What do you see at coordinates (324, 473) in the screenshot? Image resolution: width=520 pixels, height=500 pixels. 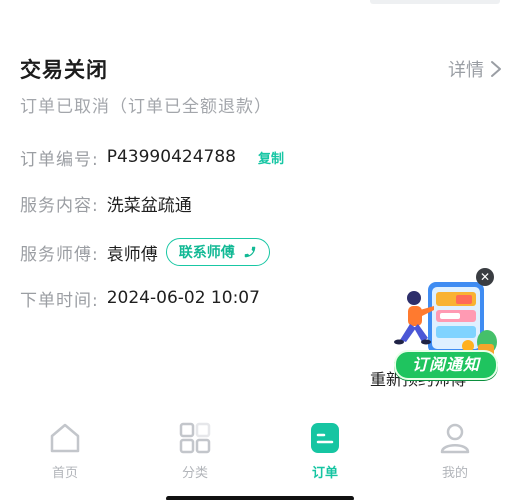 I see `tab-orders-label: 订单` at bounding box center [324, 473].